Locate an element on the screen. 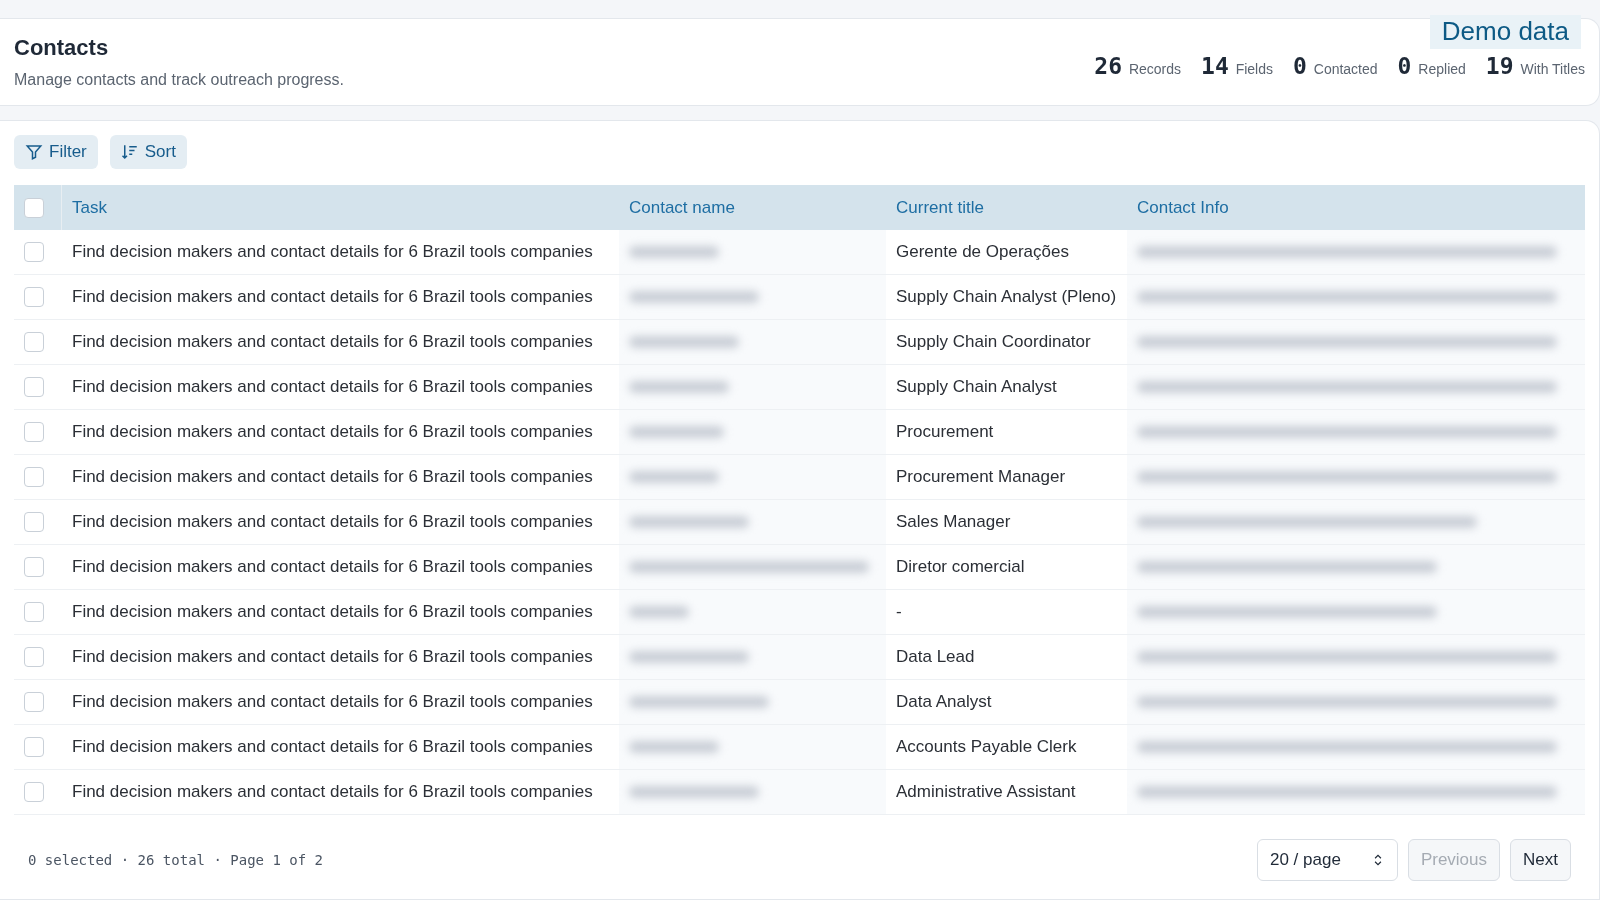 The height and width of the screenshot is (900, 1600). filter-icon is located at coordinates (34, 152).